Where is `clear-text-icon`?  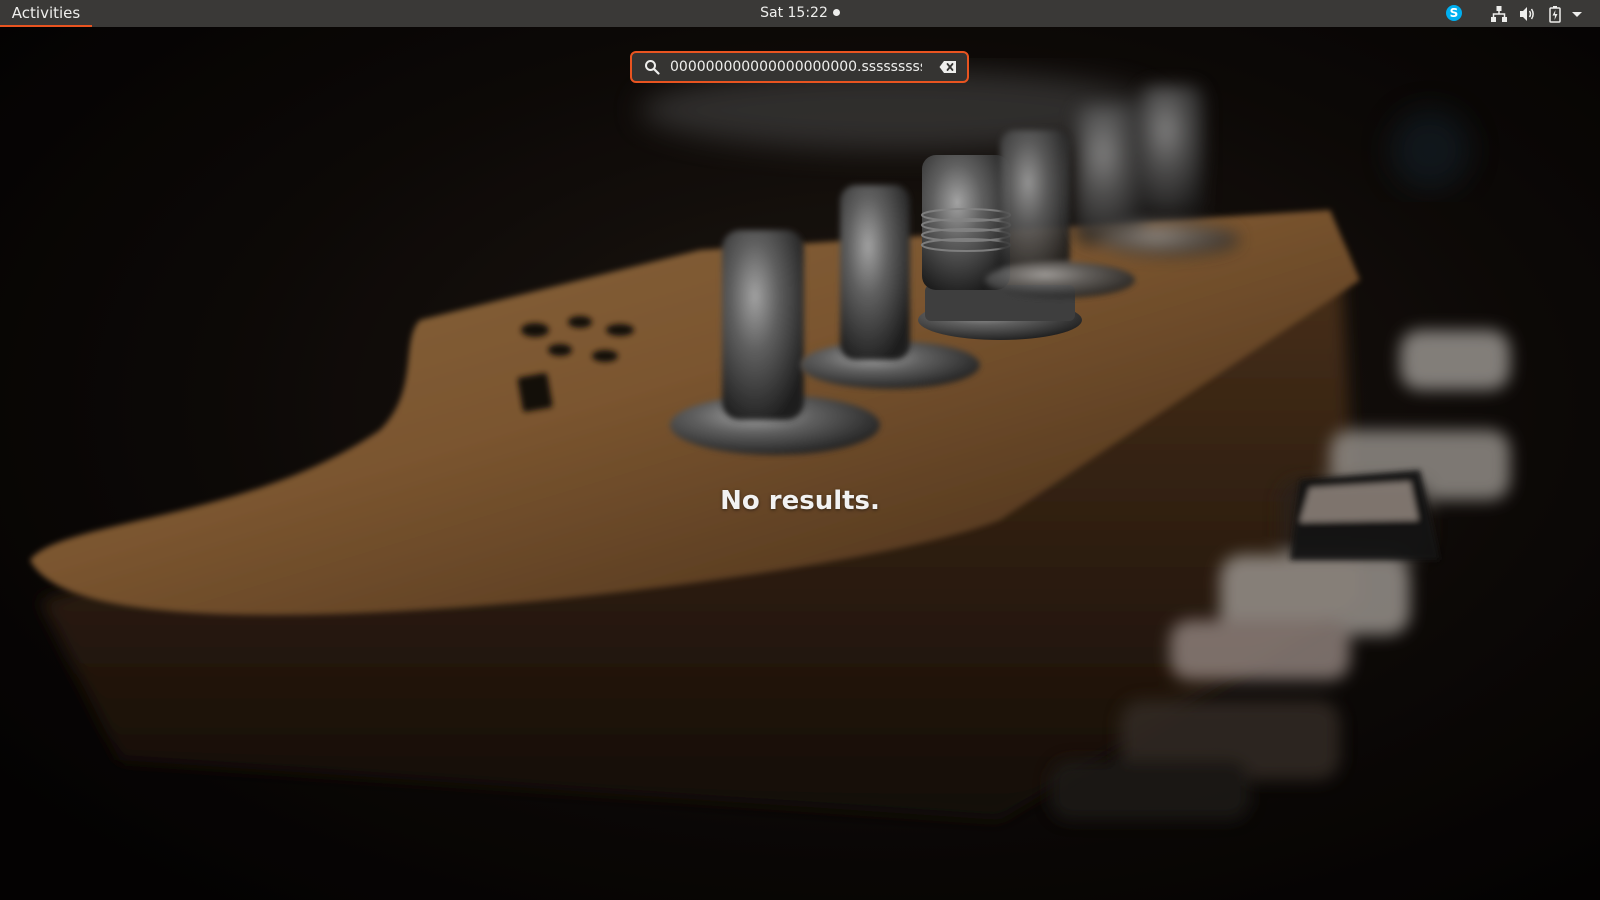
clear-text-icon is located at coordinates (948, 67).